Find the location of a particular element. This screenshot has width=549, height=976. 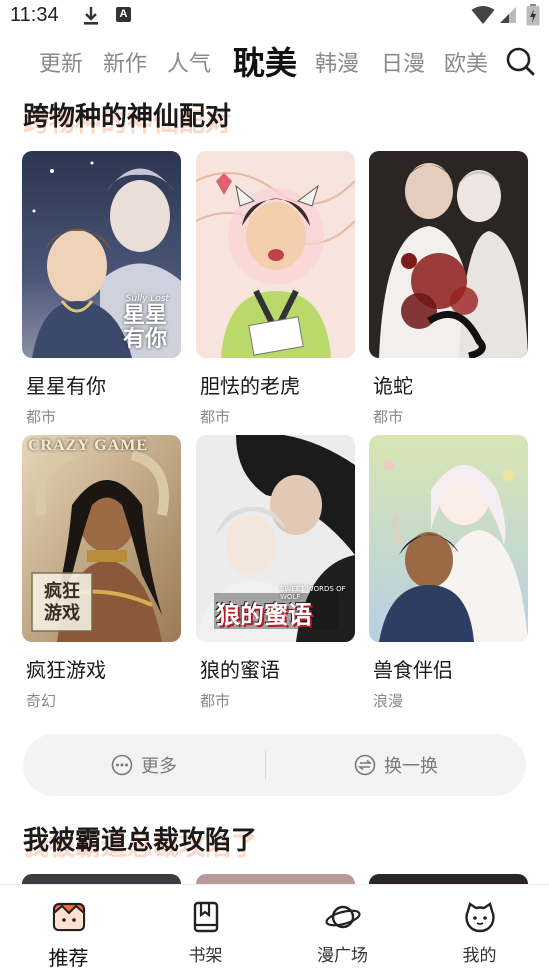

a-badge-icon: A is located at coordinates (123, 14).